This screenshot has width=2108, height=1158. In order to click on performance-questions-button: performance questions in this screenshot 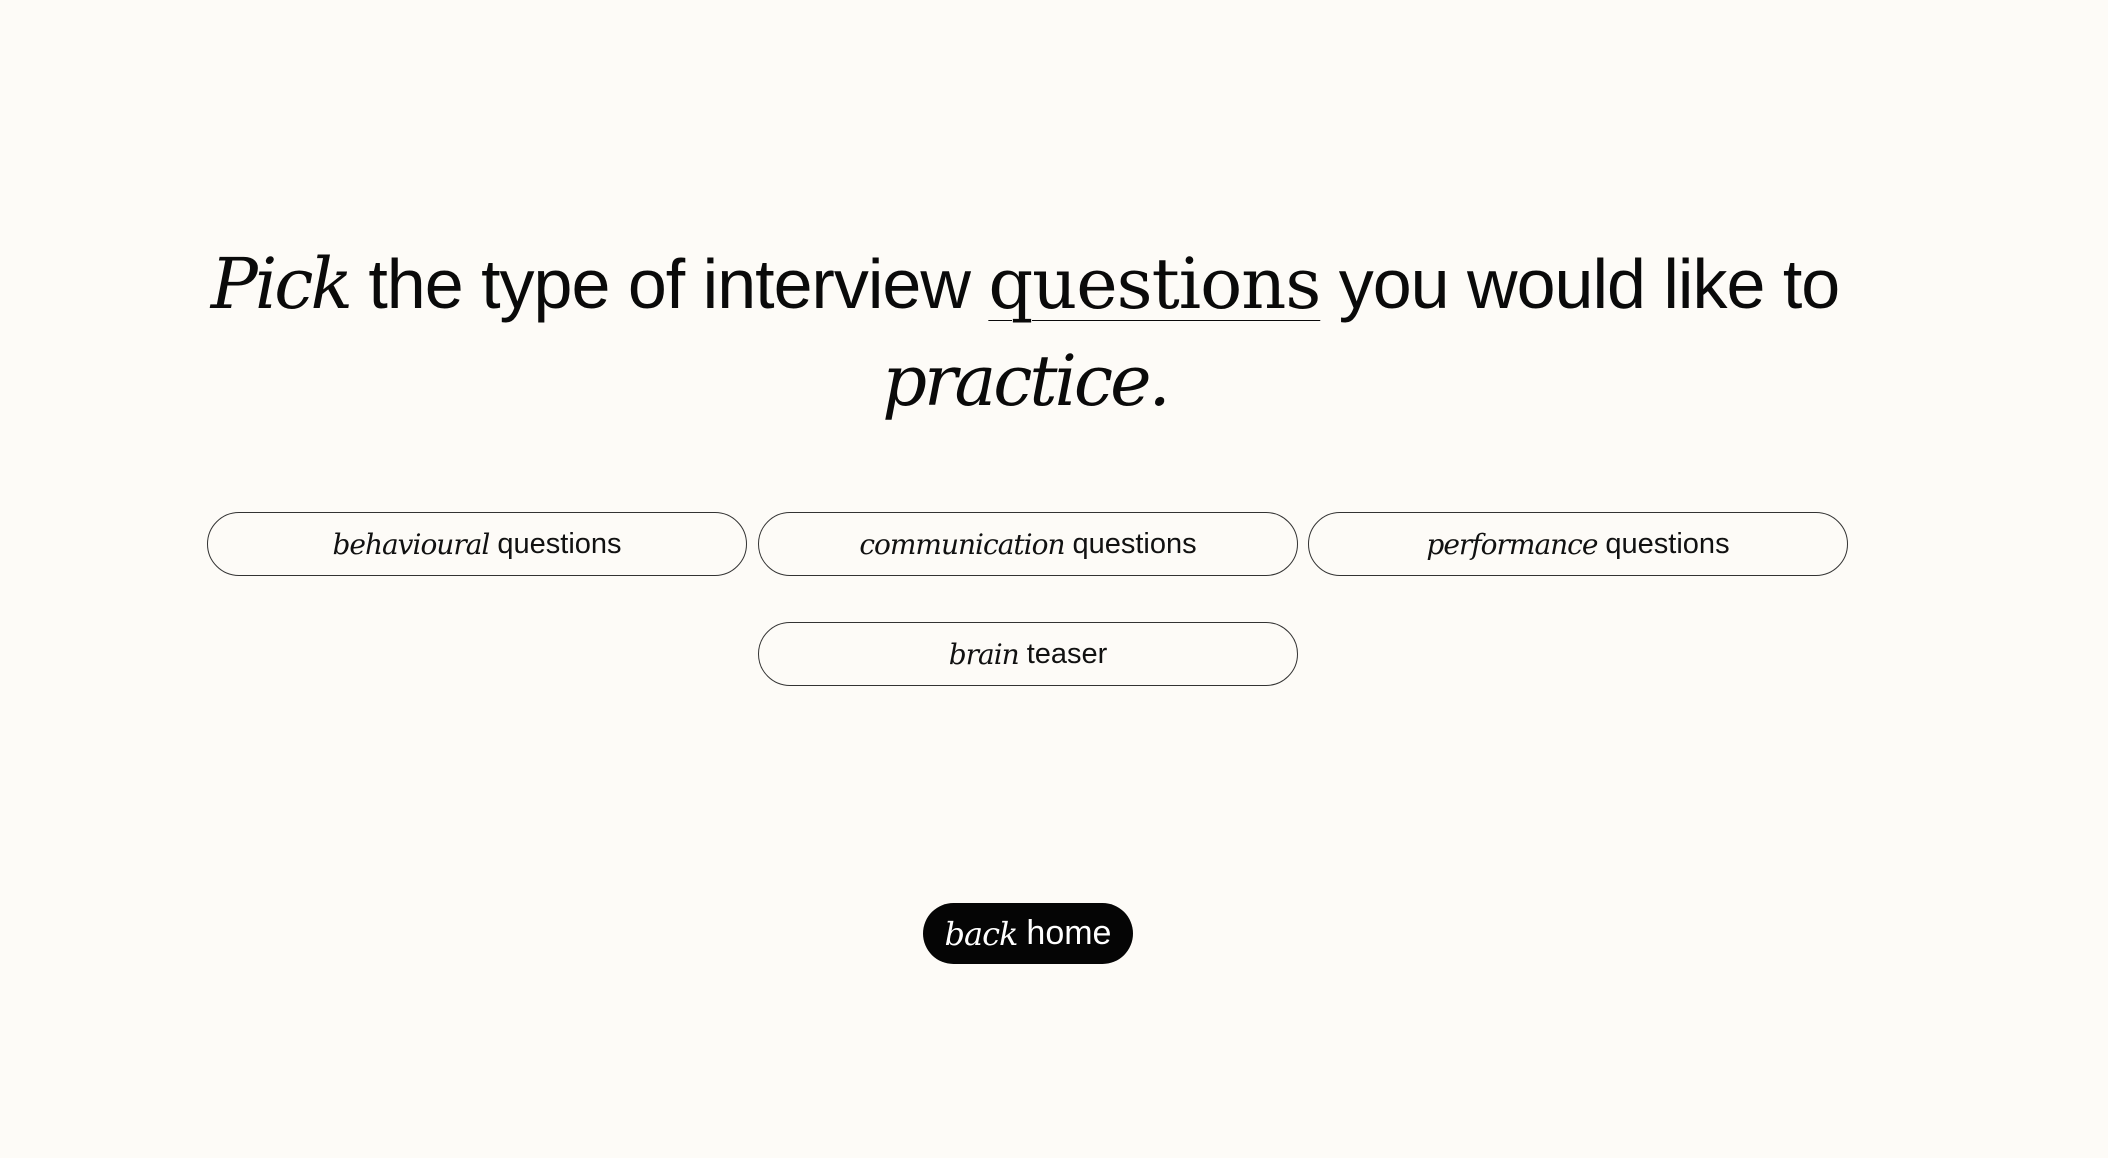, I will do `click(1578, 544)`.